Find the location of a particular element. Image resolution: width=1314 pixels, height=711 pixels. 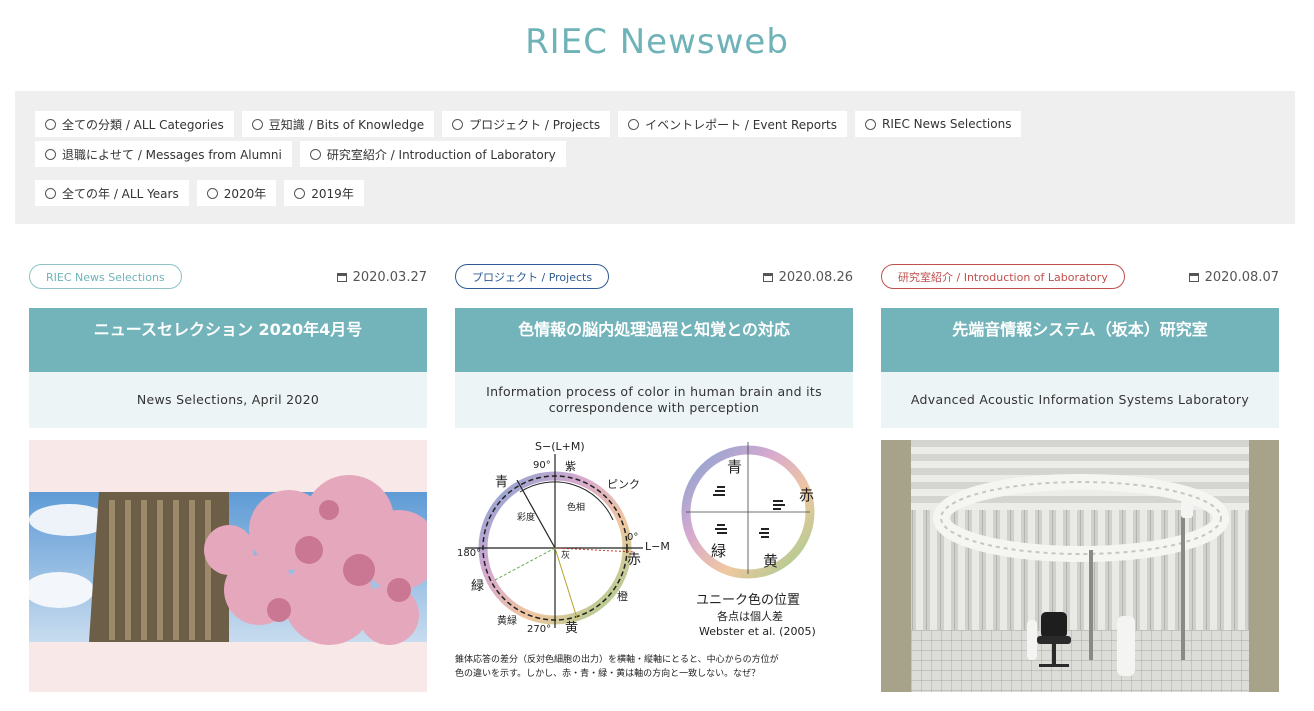

card-title-ja: 色情報の脳内処理過程と知覚との対応 is located at coordinates (654, 340).